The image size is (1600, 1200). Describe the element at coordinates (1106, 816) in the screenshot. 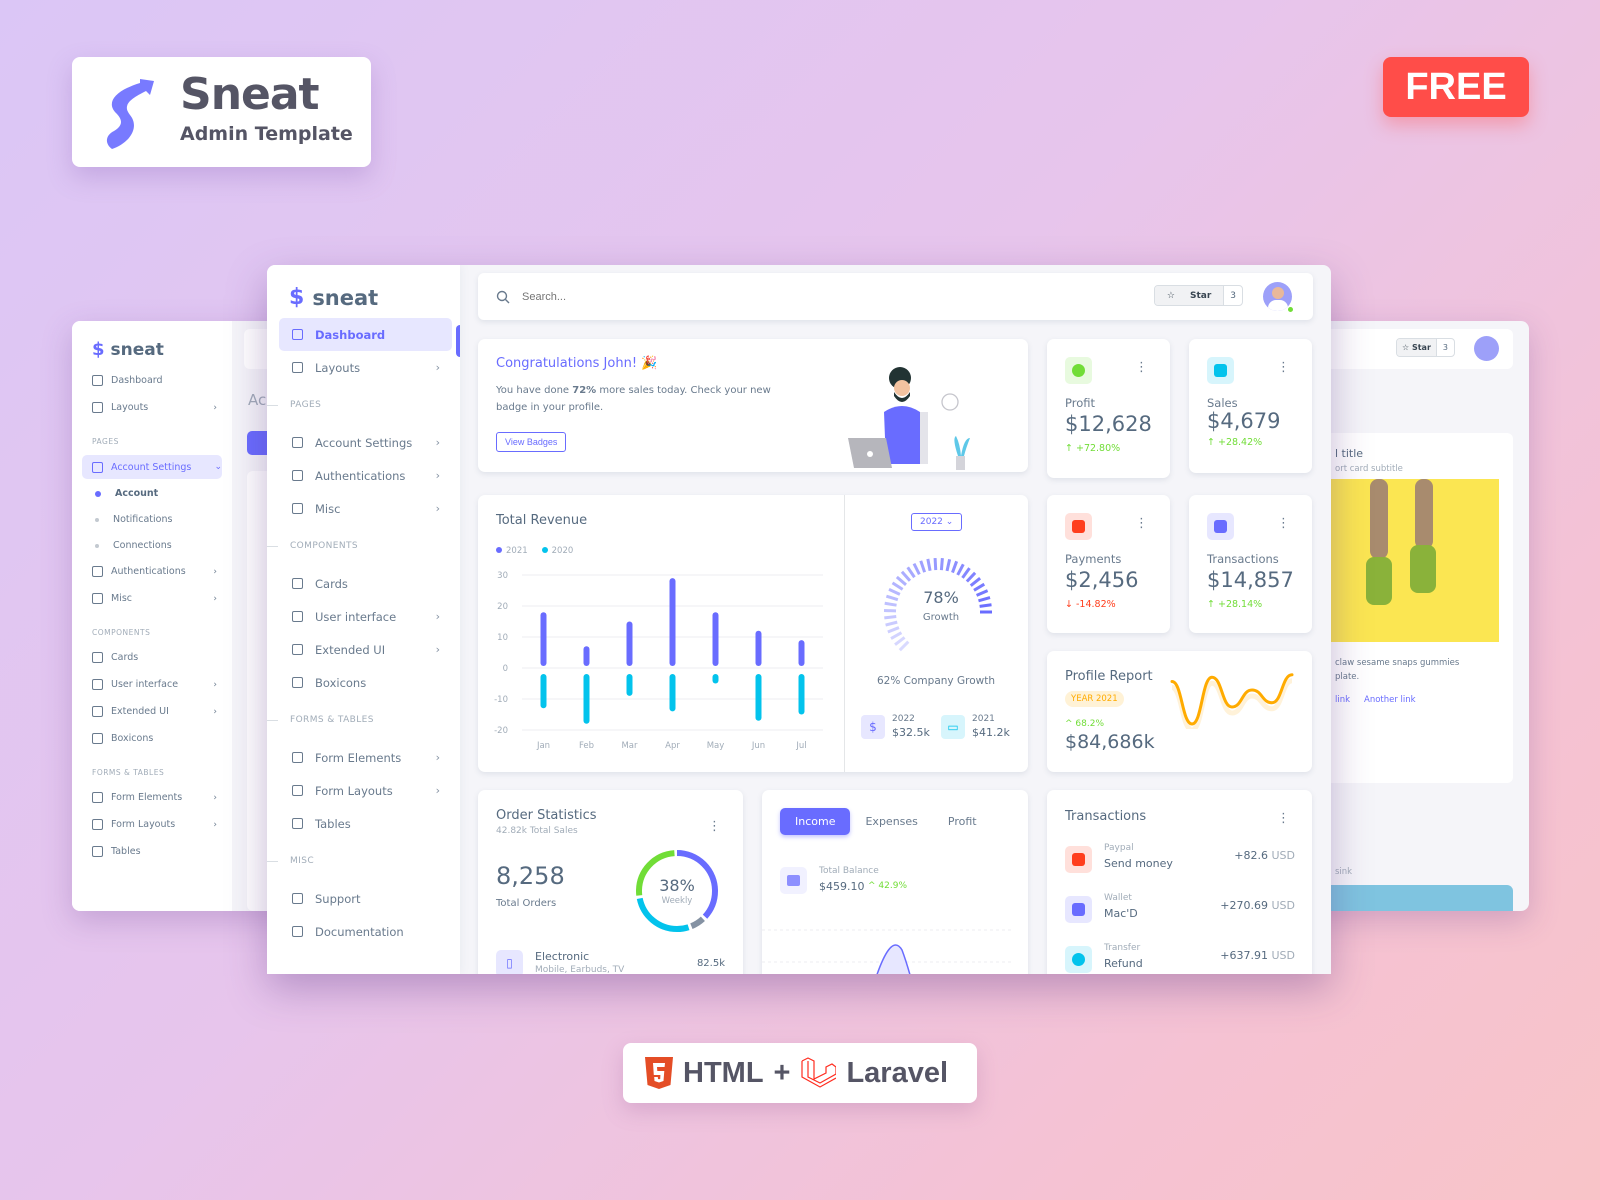

I see `transactions-title: Transactions` at that location.